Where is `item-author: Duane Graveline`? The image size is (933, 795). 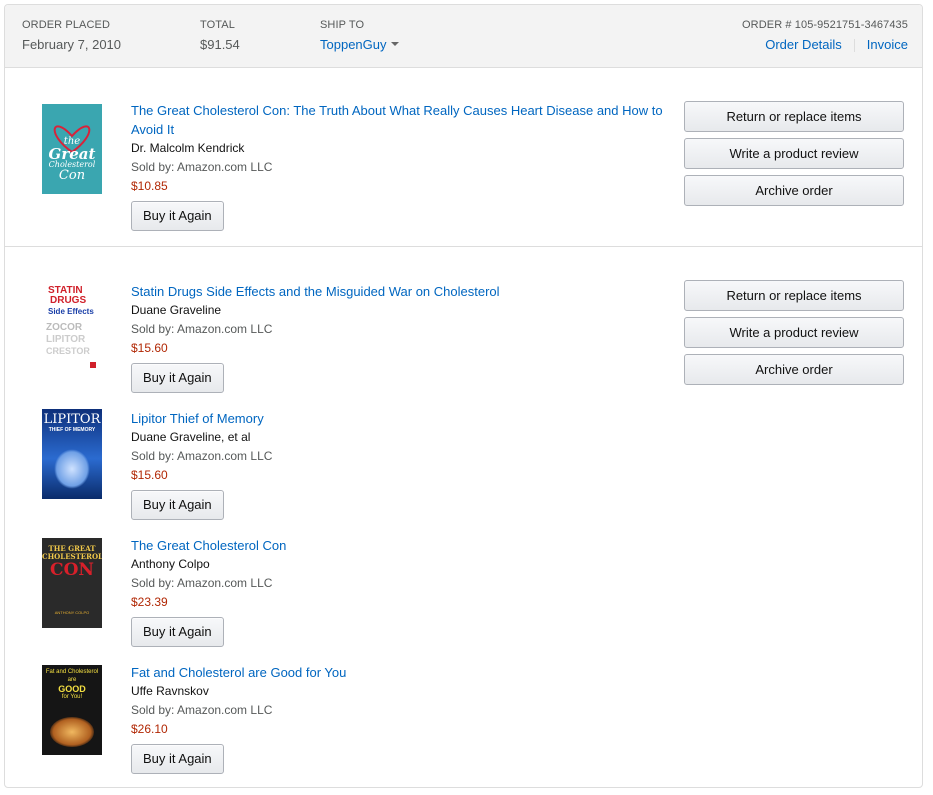
item-author: Duane Graveline is located at coordinates (176, 310).